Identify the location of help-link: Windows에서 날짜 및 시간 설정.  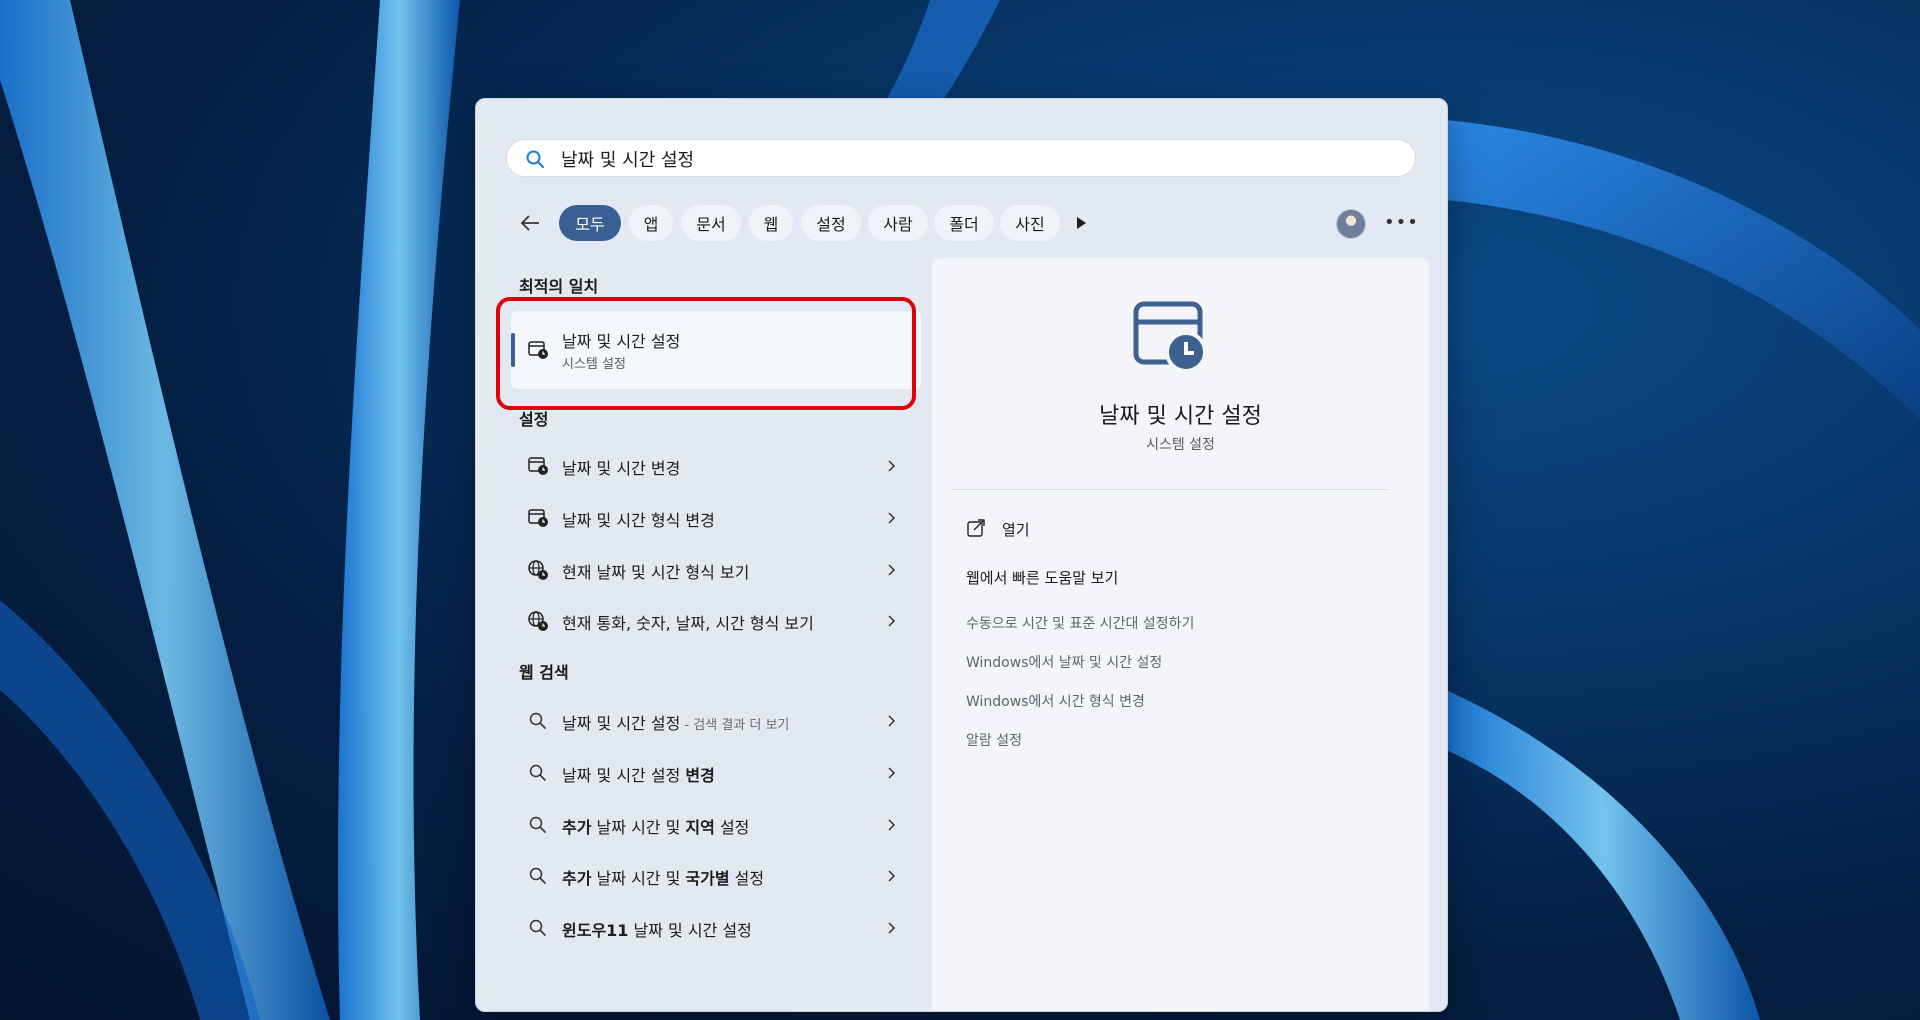
(1064, 662).